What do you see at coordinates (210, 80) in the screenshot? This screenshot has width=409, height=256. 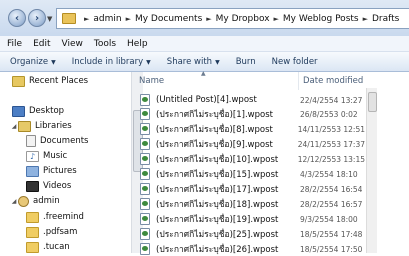 I see `column-header-name: Name ▲` at bounding box center [210, 80].